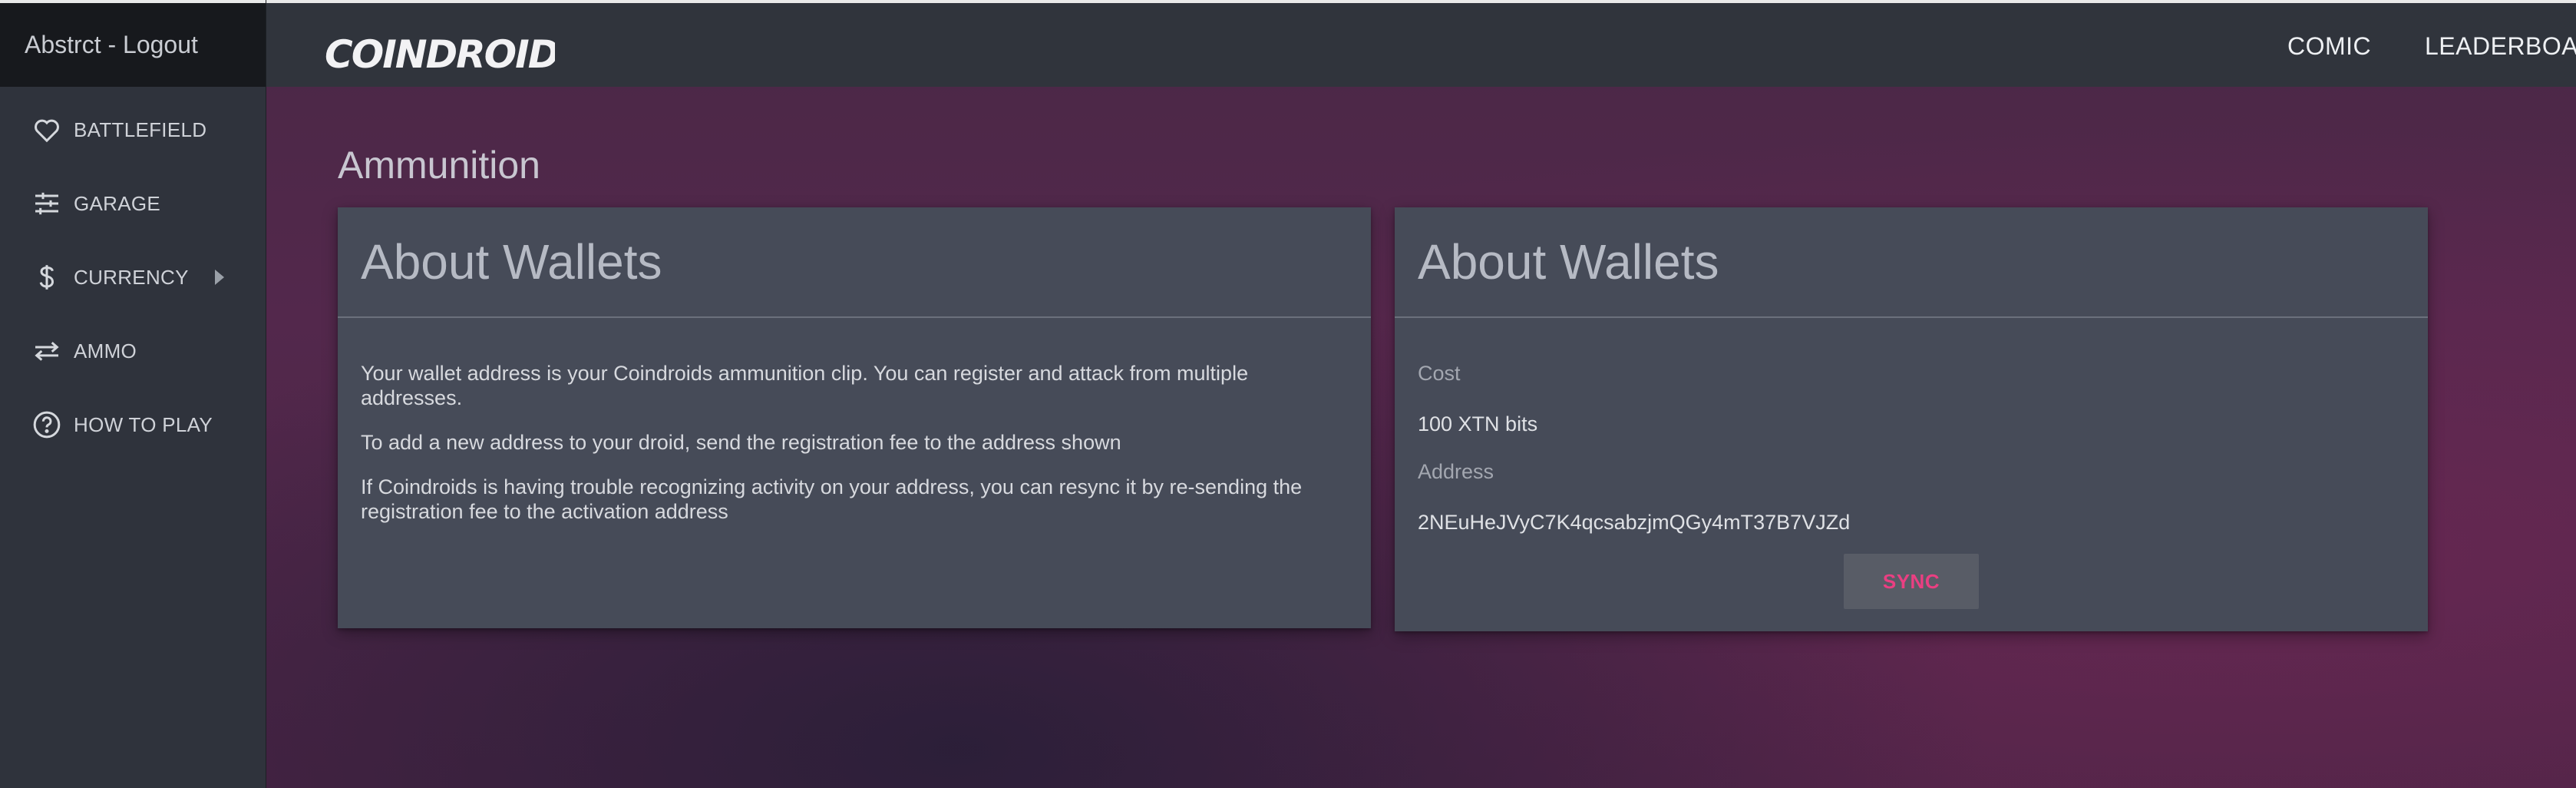 This screenshot has height=788, width=2576. I want to click on address-label: Address, so click(1456, 471).